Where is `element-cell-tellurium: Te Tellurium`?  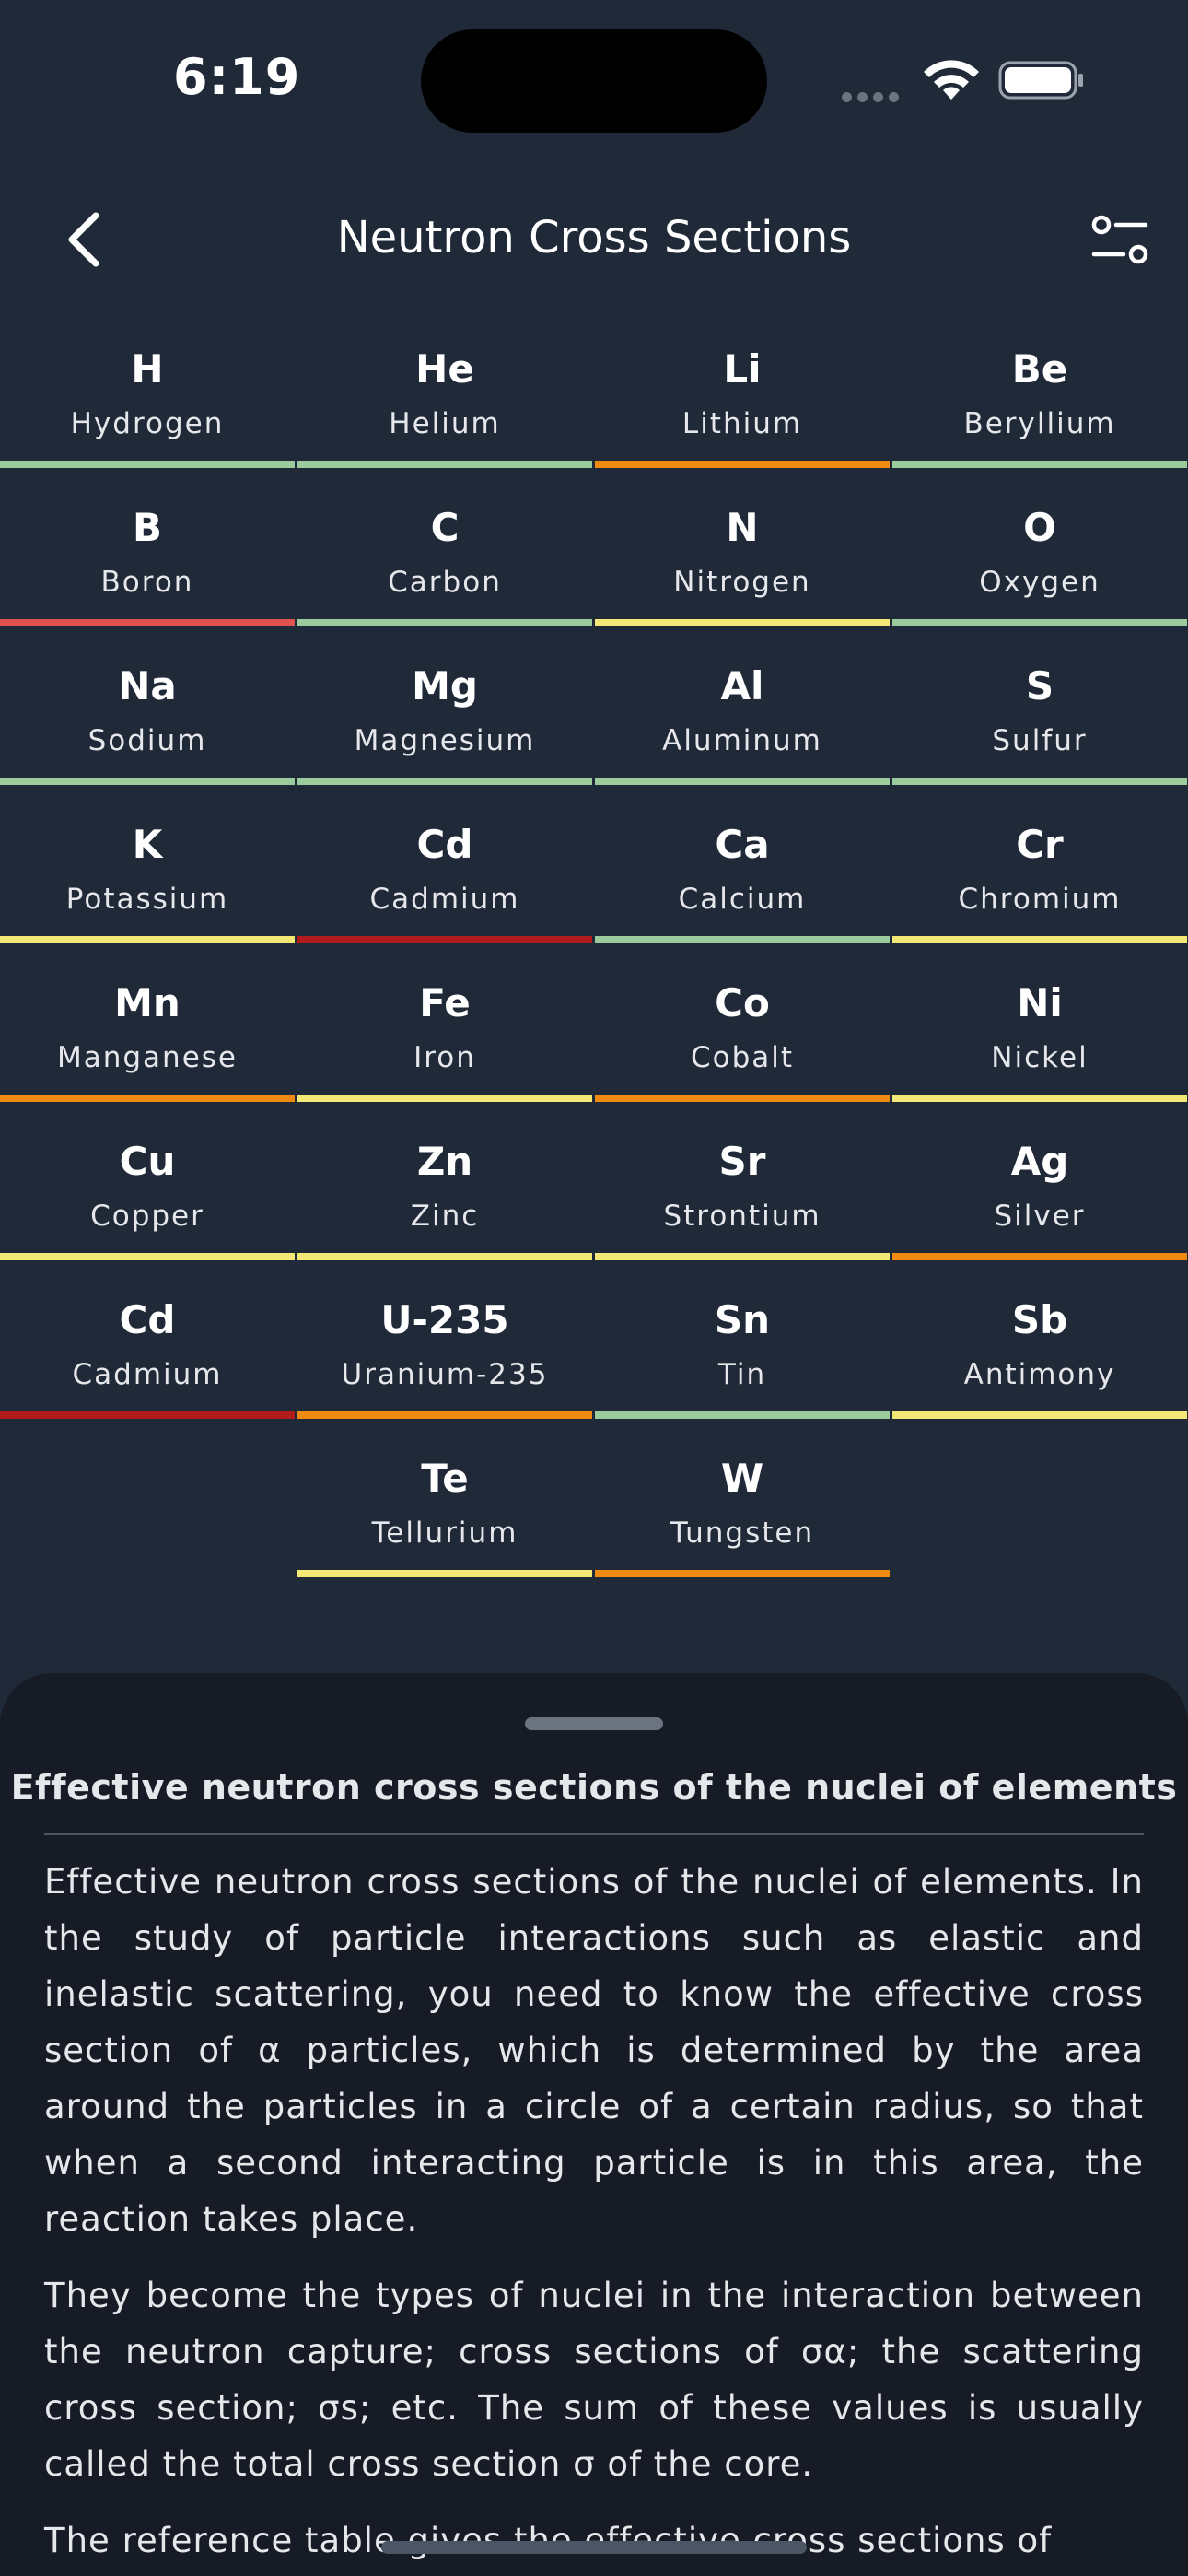
element-cell-tellurium: Te Tellurium is located at coordinates (444, 1507).